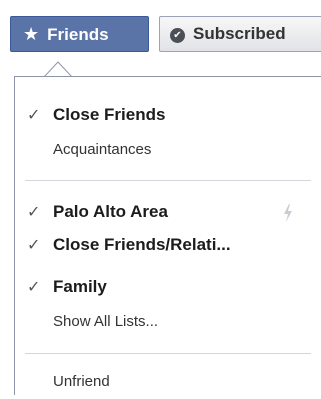  What do you see at coordinates (288, 213) in the screenshot?
I see `lightning-bolt-icon` at bounding box center [288, 213].